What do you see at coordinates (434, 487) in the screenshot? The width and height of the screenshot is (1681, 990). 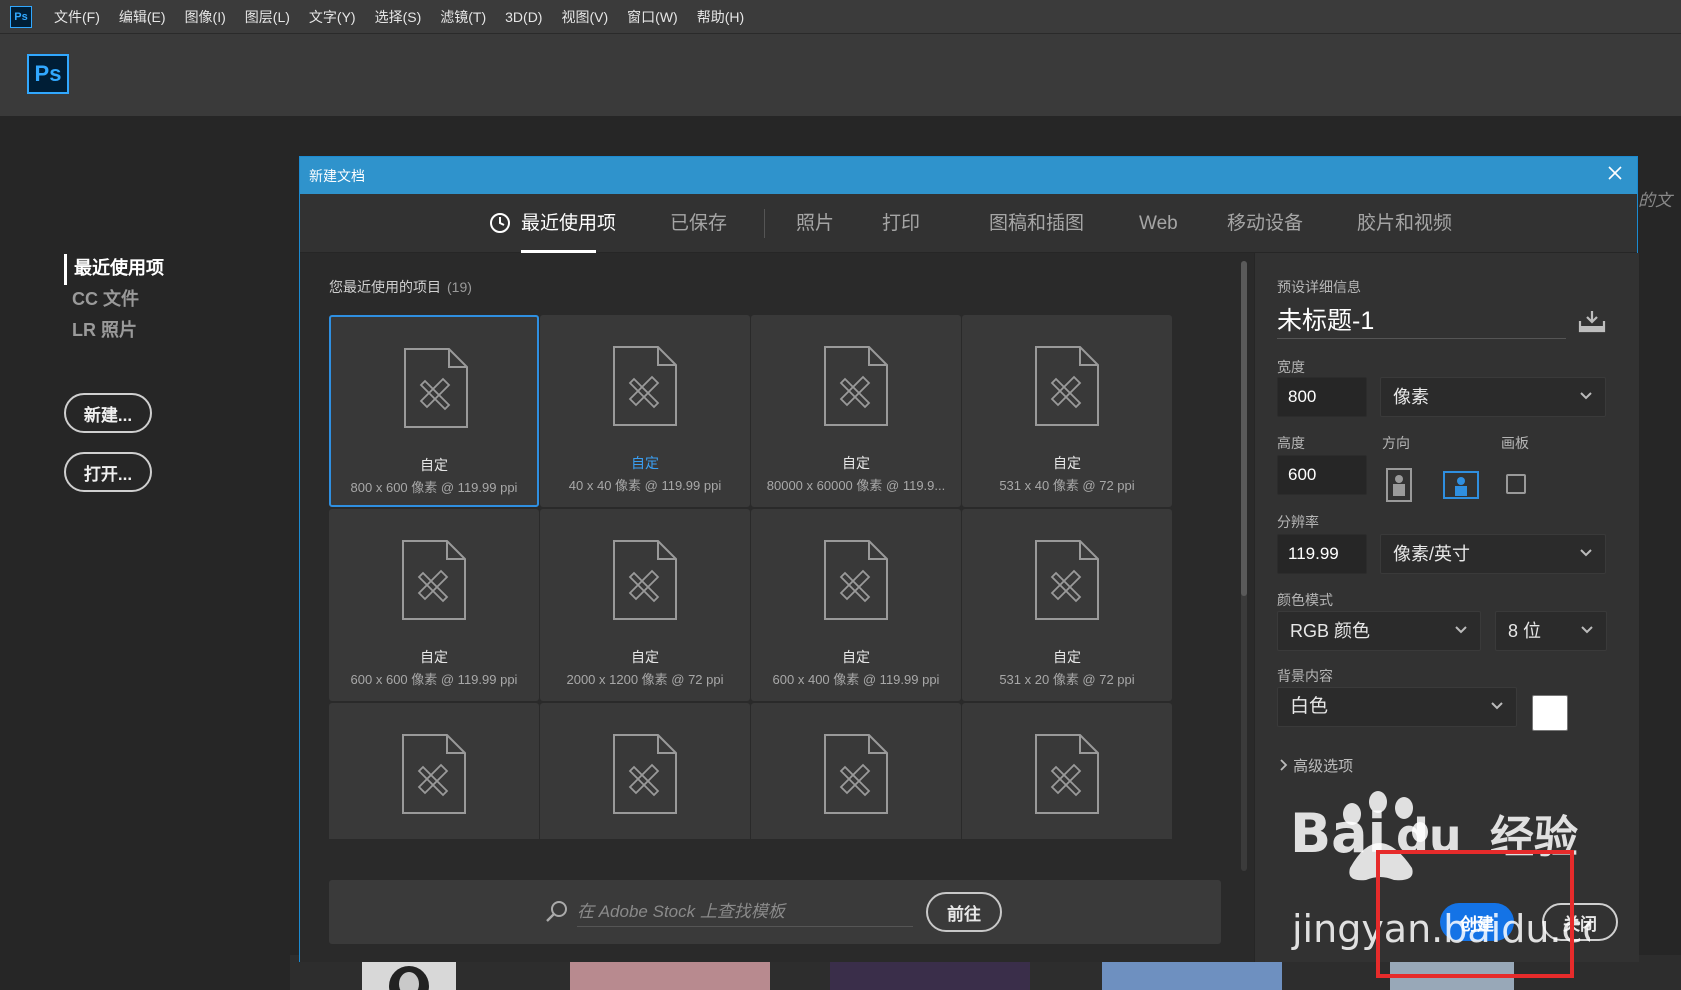 I see `card-meta: 800 x 600 像素 @ 119.99 ppi` at bounding box center [434, 487].